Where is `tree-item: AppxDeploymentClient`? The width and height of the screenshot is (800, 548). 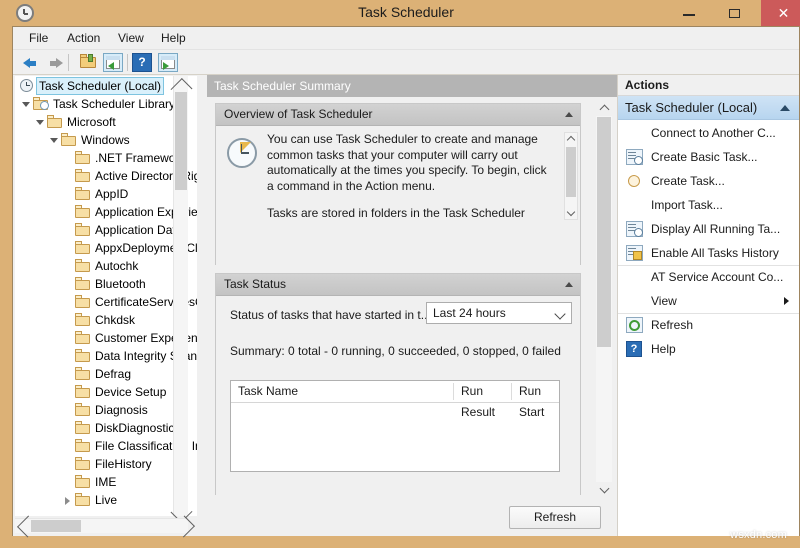
tree-item: AppxDeploymentClient is located at coordinates (106, 248).